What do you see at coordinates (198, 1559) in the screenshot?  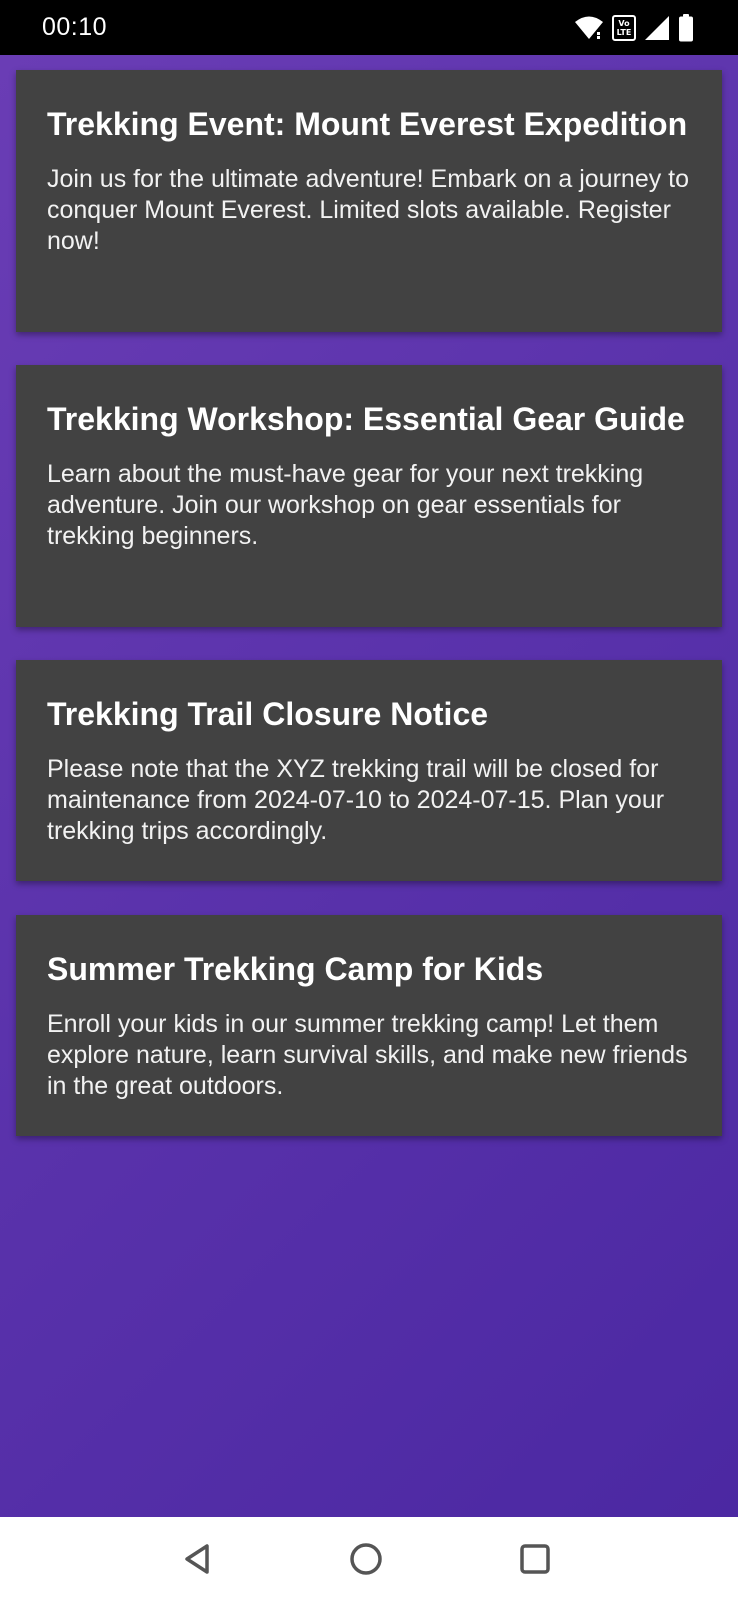 I see `back-icon` at bounding box center [198, 1559].